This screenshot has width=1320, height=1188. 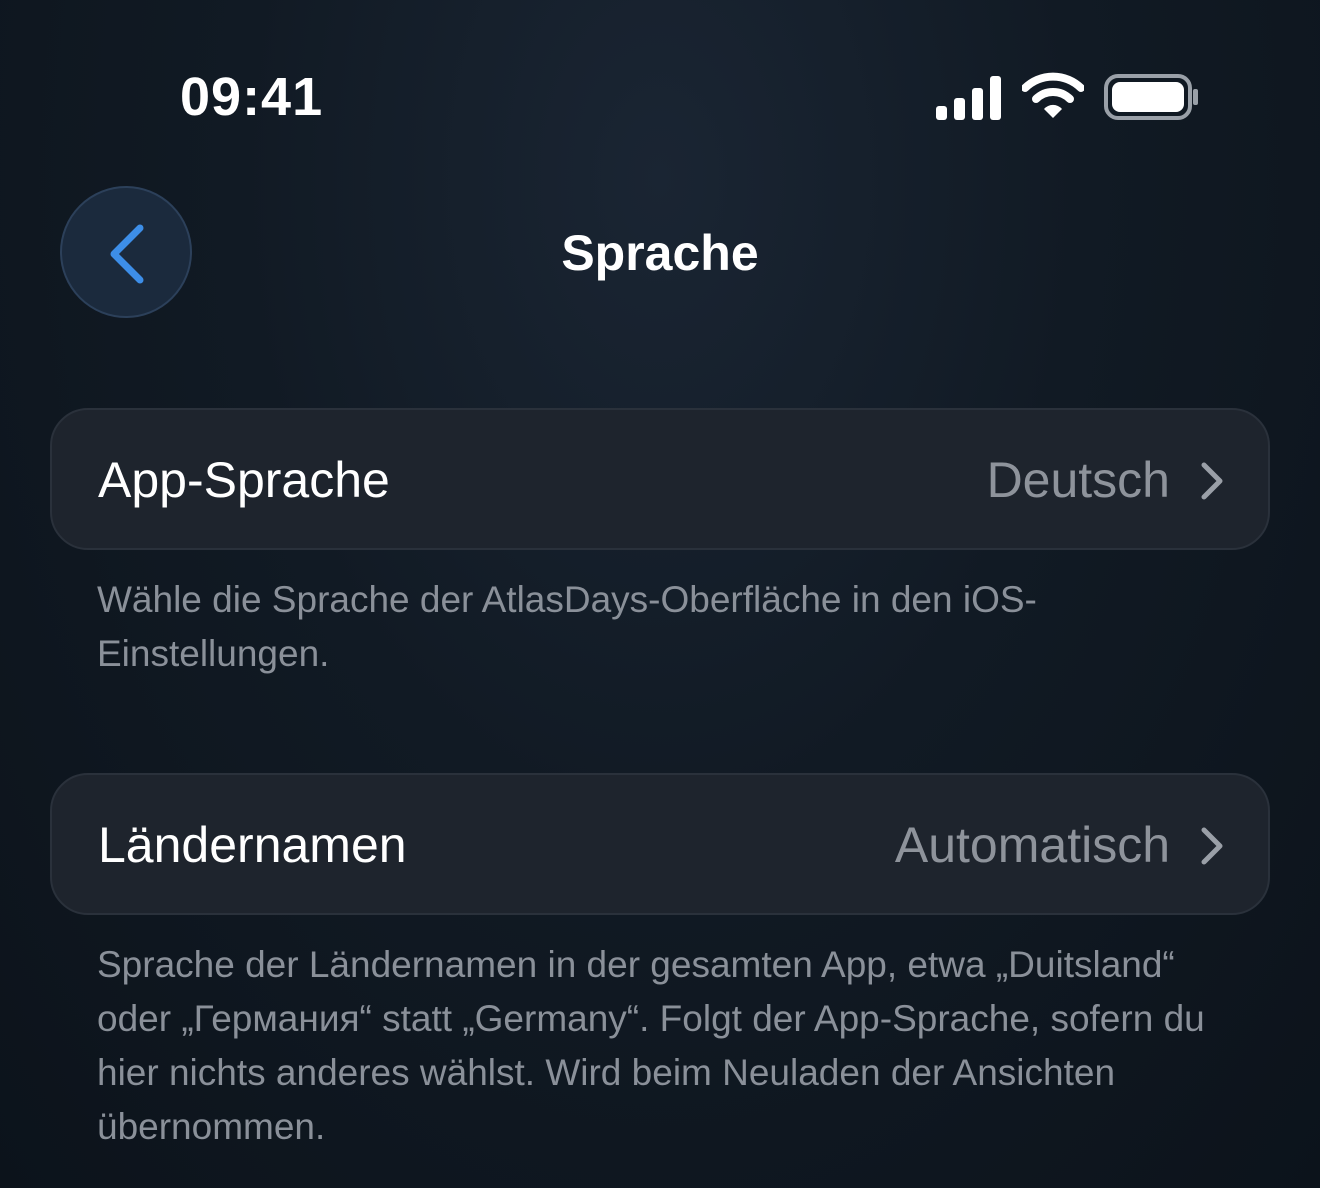 I want to click on app-language-label: App-Sprache, so click(x=244, y=480).